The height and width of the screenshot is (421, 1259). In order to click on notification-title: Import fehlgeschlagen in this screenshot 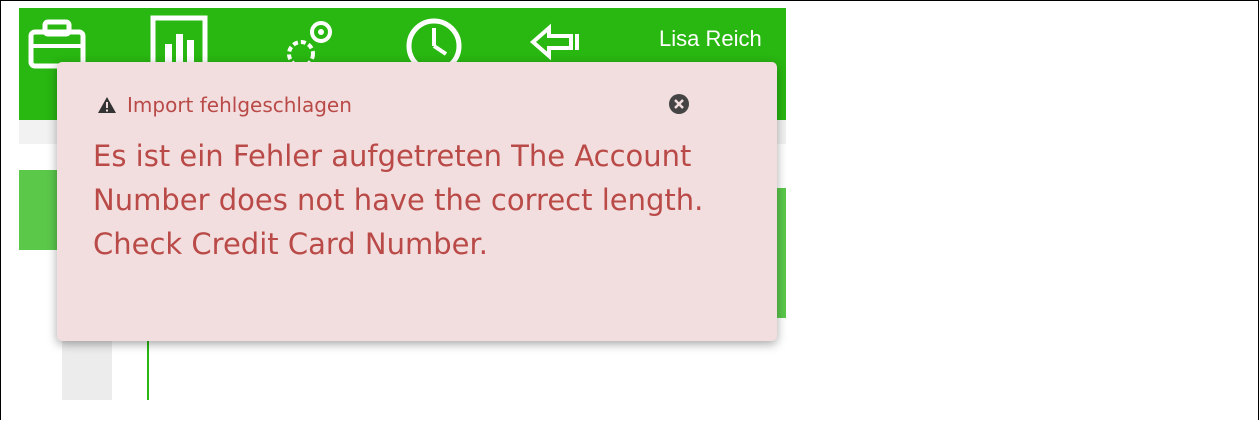, I will do `click(239, 105)`.